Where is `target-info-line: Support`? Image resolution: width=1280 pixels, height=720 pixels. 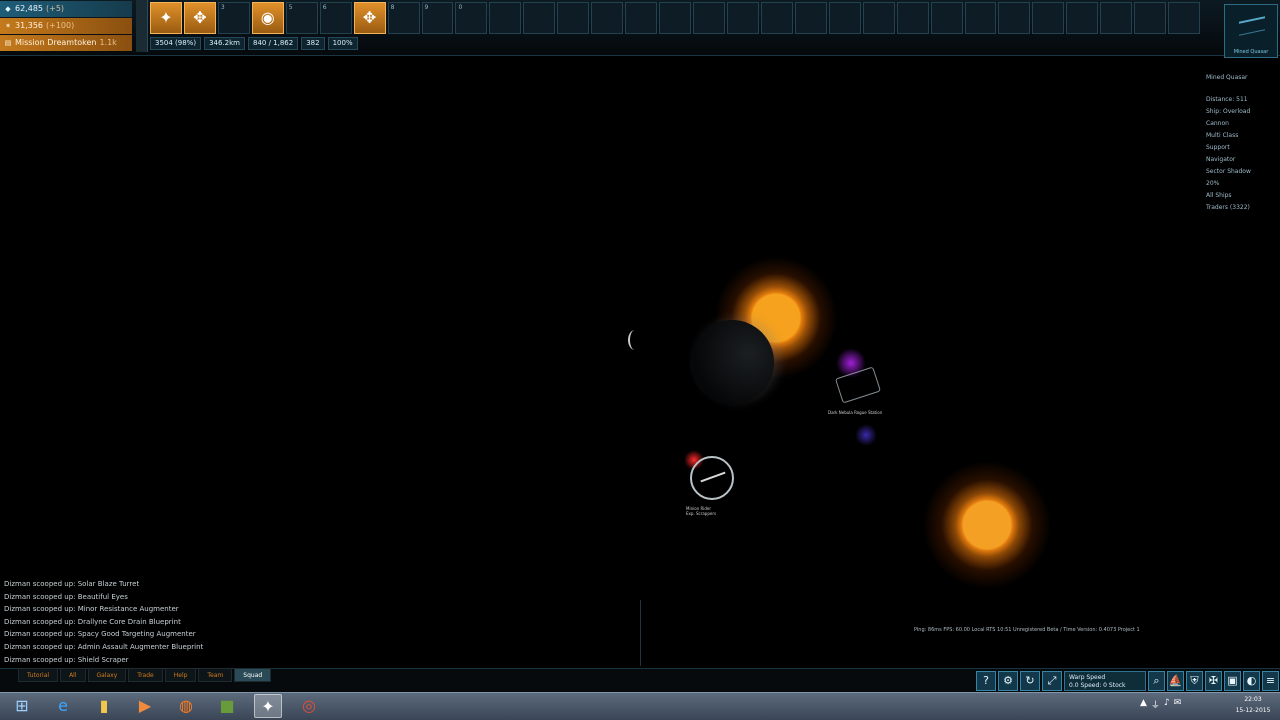
target-info-line: Support is located at coordinates (1218, 147).